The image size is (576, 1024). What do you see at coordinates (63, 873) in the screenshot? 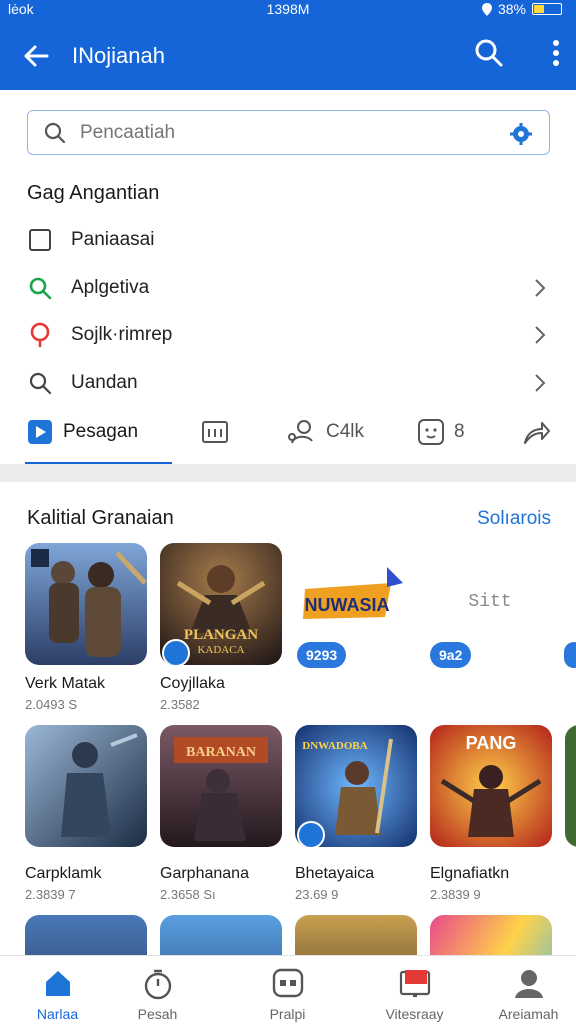
I see `game-name: Carpklamk` at bounding box center [63, 873].